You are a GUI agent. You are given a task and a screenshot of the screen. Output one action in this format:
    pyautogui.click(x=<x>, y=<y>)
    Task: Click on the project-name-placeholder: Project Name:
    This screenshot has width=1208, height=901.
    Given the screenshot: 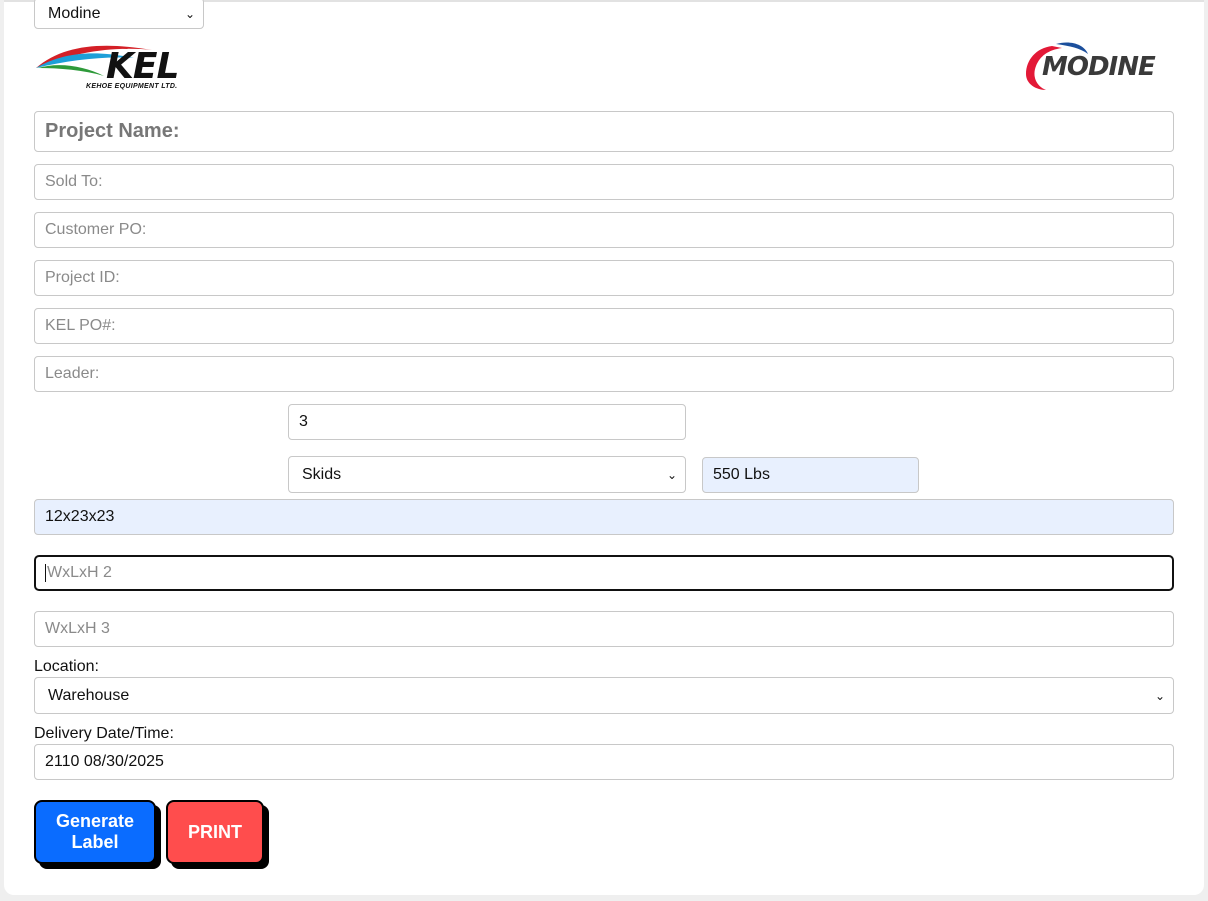 What is the action you would take?
    pyautogui.click(x=112, y=131)
    